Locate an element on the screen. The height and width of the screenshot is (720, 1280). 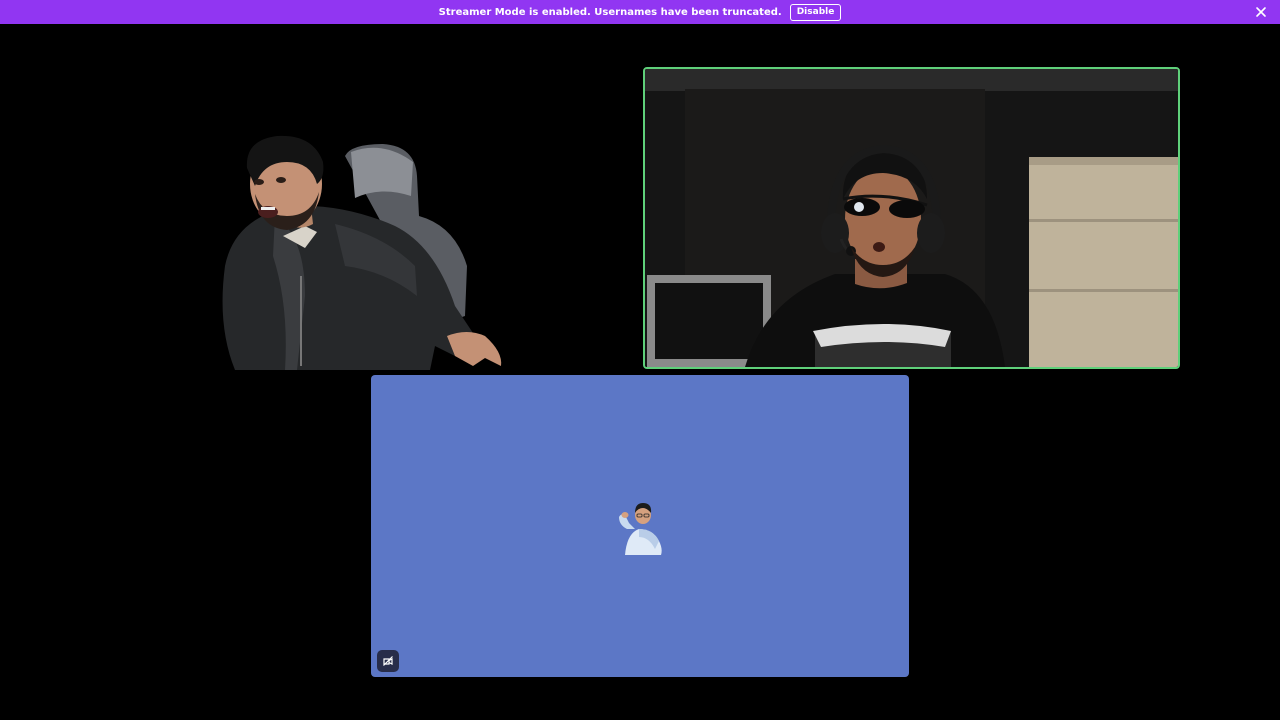
participant-video-feed is located at coordinates (362, 252).